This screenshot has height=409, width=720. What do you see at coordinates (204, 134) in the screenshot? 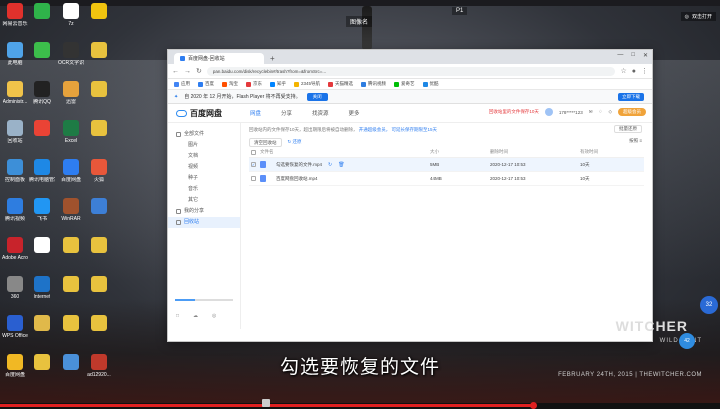
I see `sidebar-item: 全部文件` at bounding box center [204, 134].